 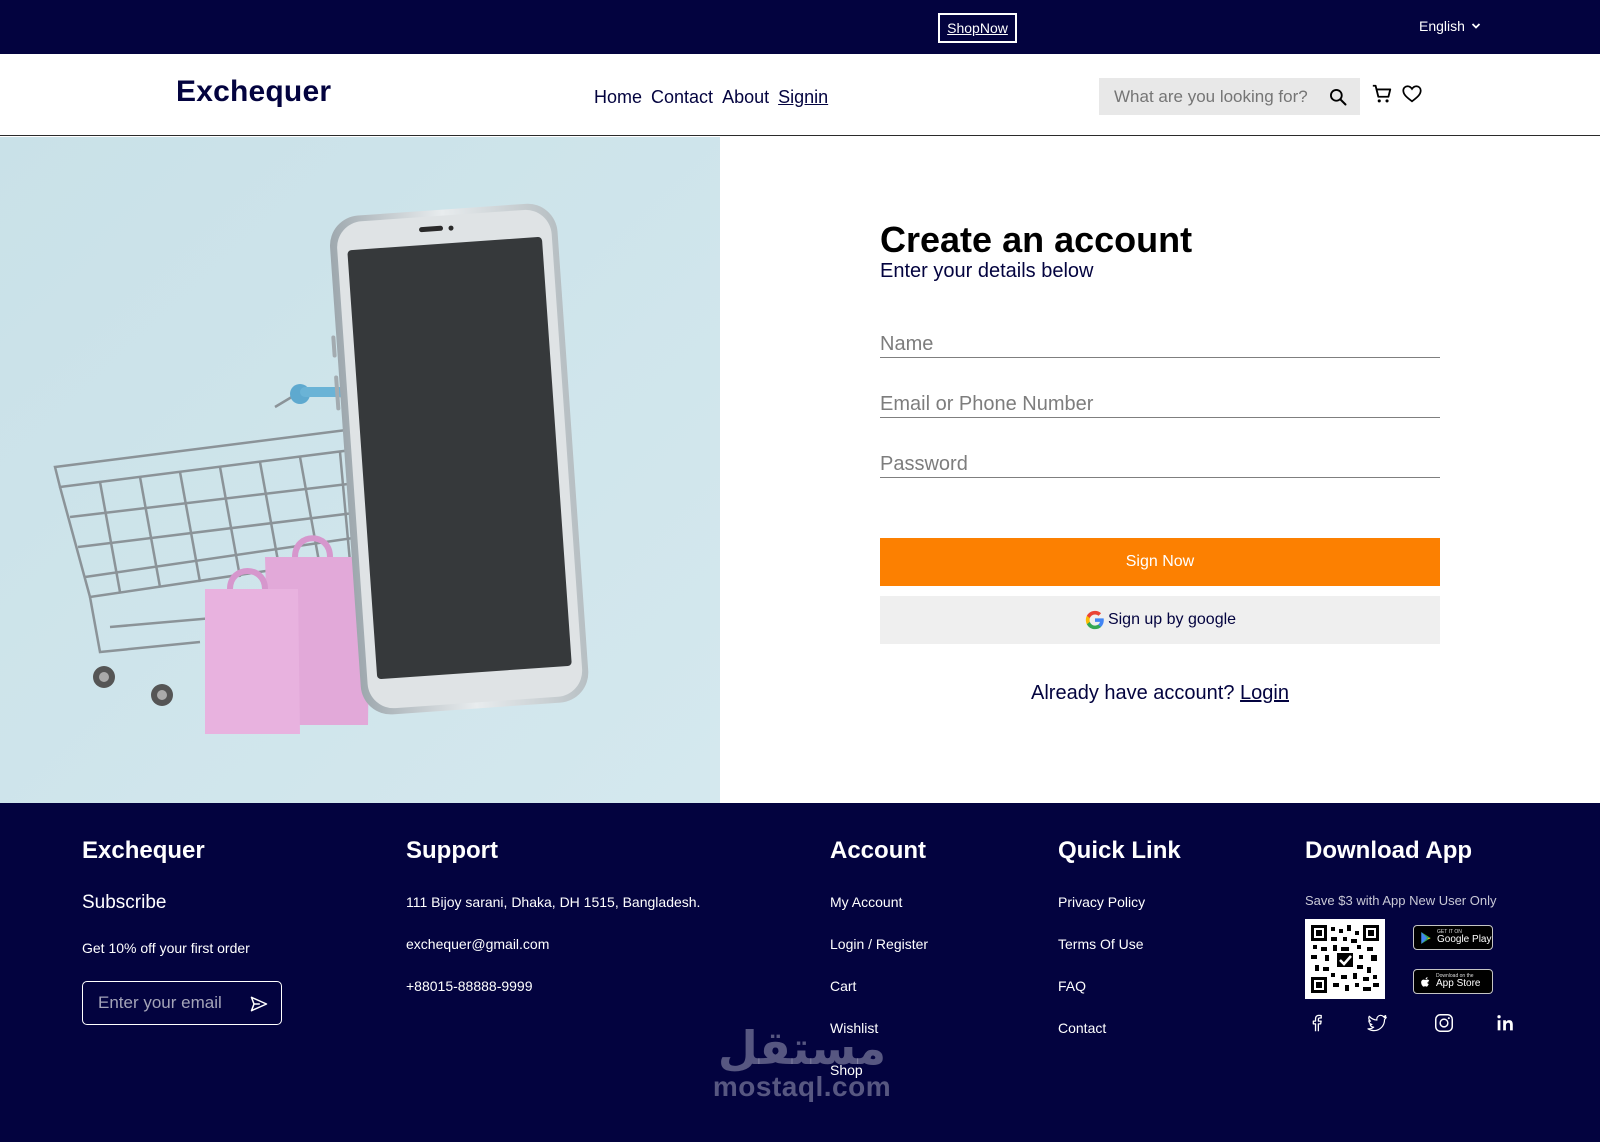 I want to click on linkedin-icon, so click(x=1505, y=1023).